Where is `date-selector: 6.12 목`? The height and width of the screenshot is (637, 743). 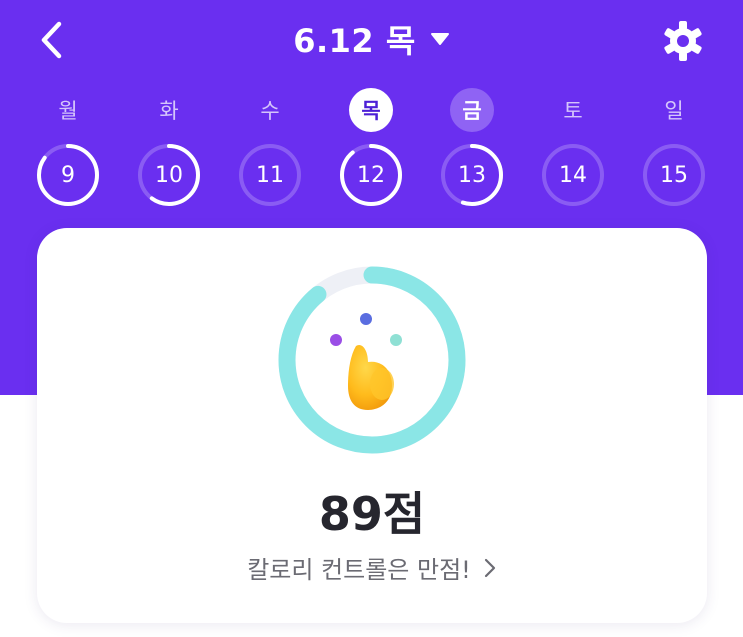 date-selector: 6.12 목 is located at coordinates (371, 39).